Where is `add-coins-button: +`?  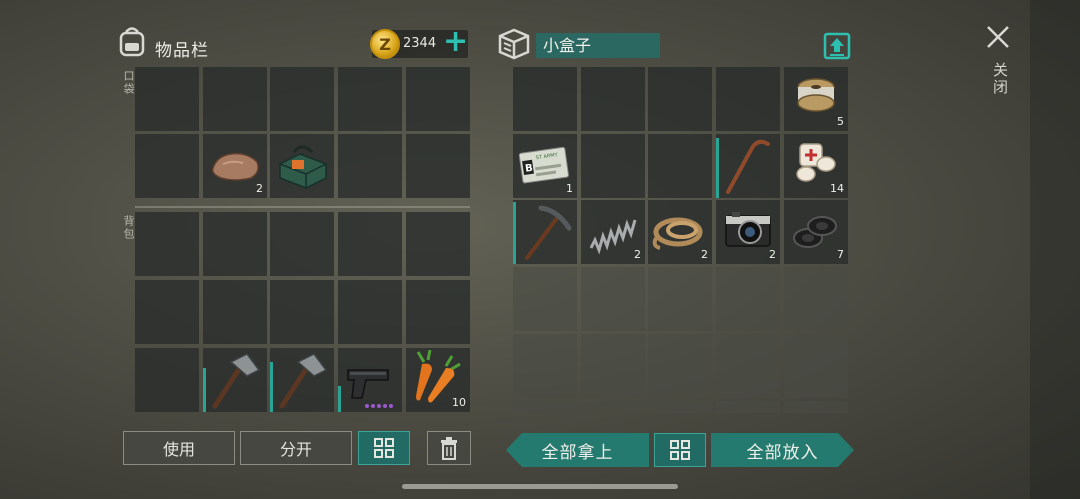 add-coins-button: + is located at coordinates (455, 42).